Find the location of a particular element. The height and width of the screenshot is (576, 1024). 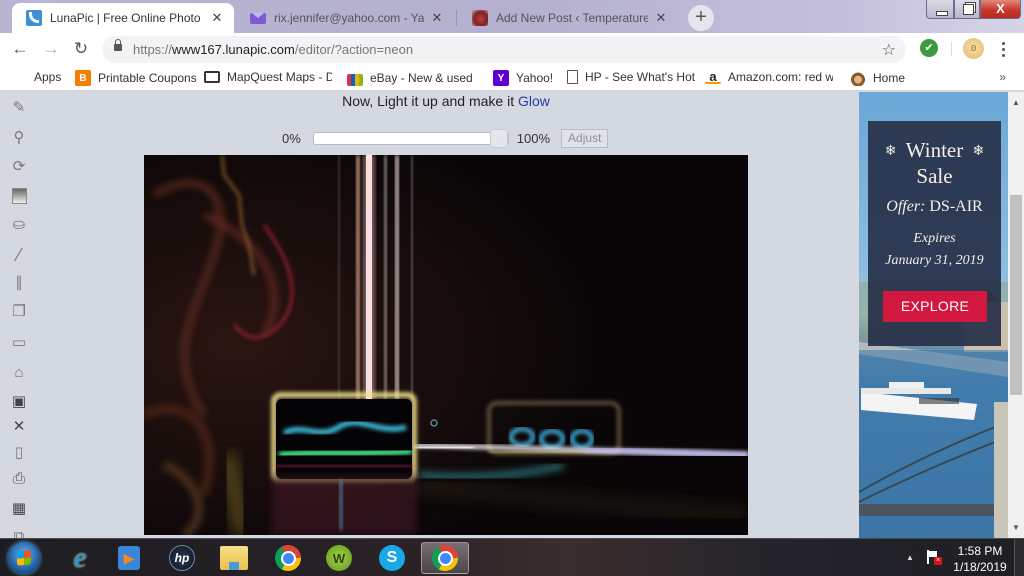

tab-separator is located at coordinates (456, 18).